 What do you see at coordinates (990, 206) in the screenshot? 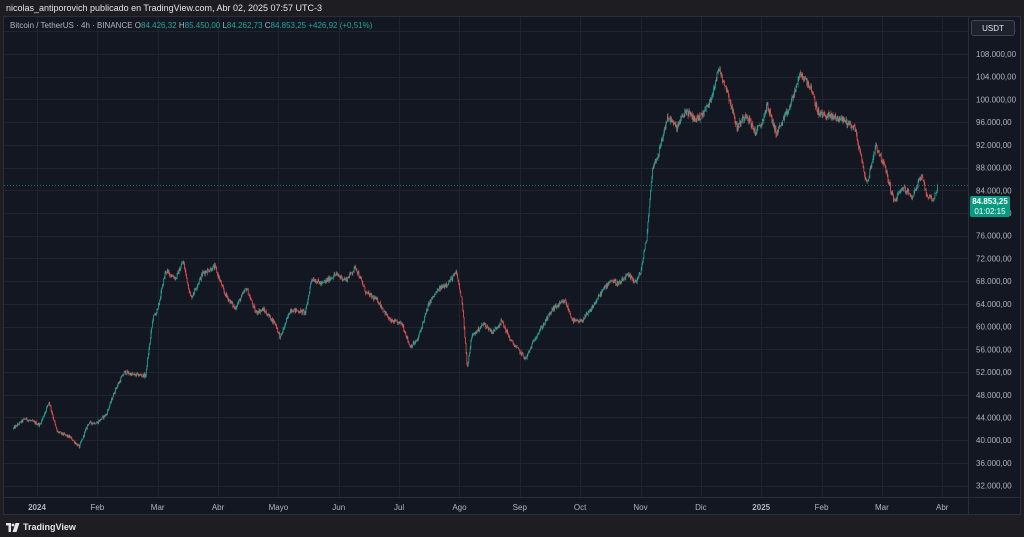
I see `last-price-tag: 84.853,25 01:02:15` at bounding box center [990, 206].